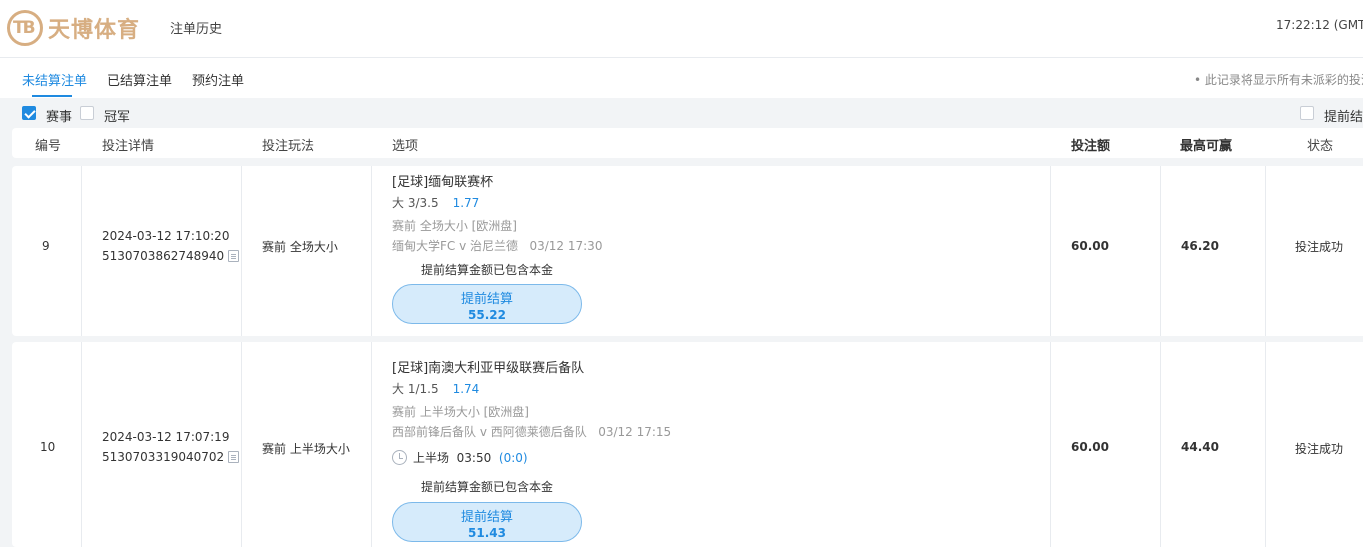 The image size is (1363, 547). What do you see at coordinates (59, 117) in the screenshot?
I see `event-filter-label: 赛事` at bounding box center [59, 117].